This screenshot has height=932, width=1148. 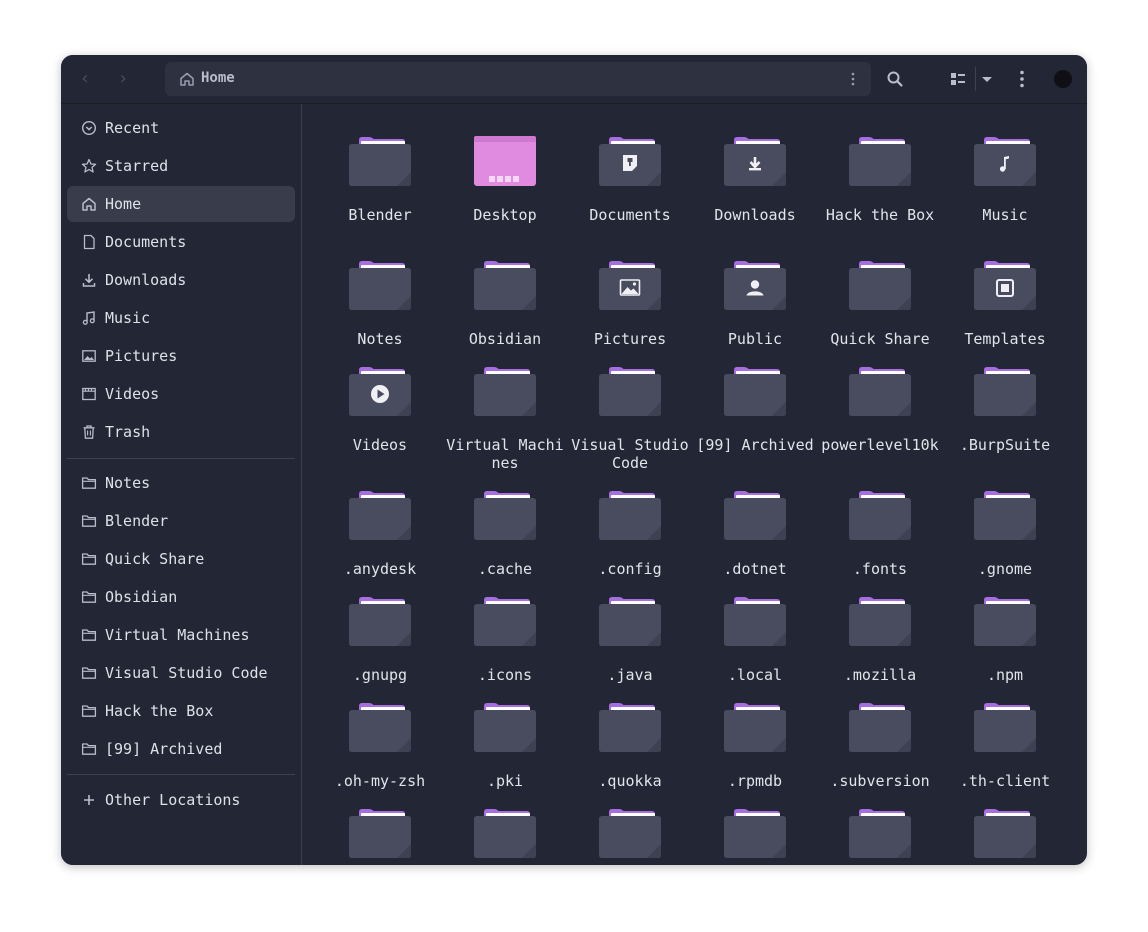 What do you see at coordinates (181, 432) in the screenshot?
I see `sidebar-item-trash: Trash` at bounding box center [181, 432].